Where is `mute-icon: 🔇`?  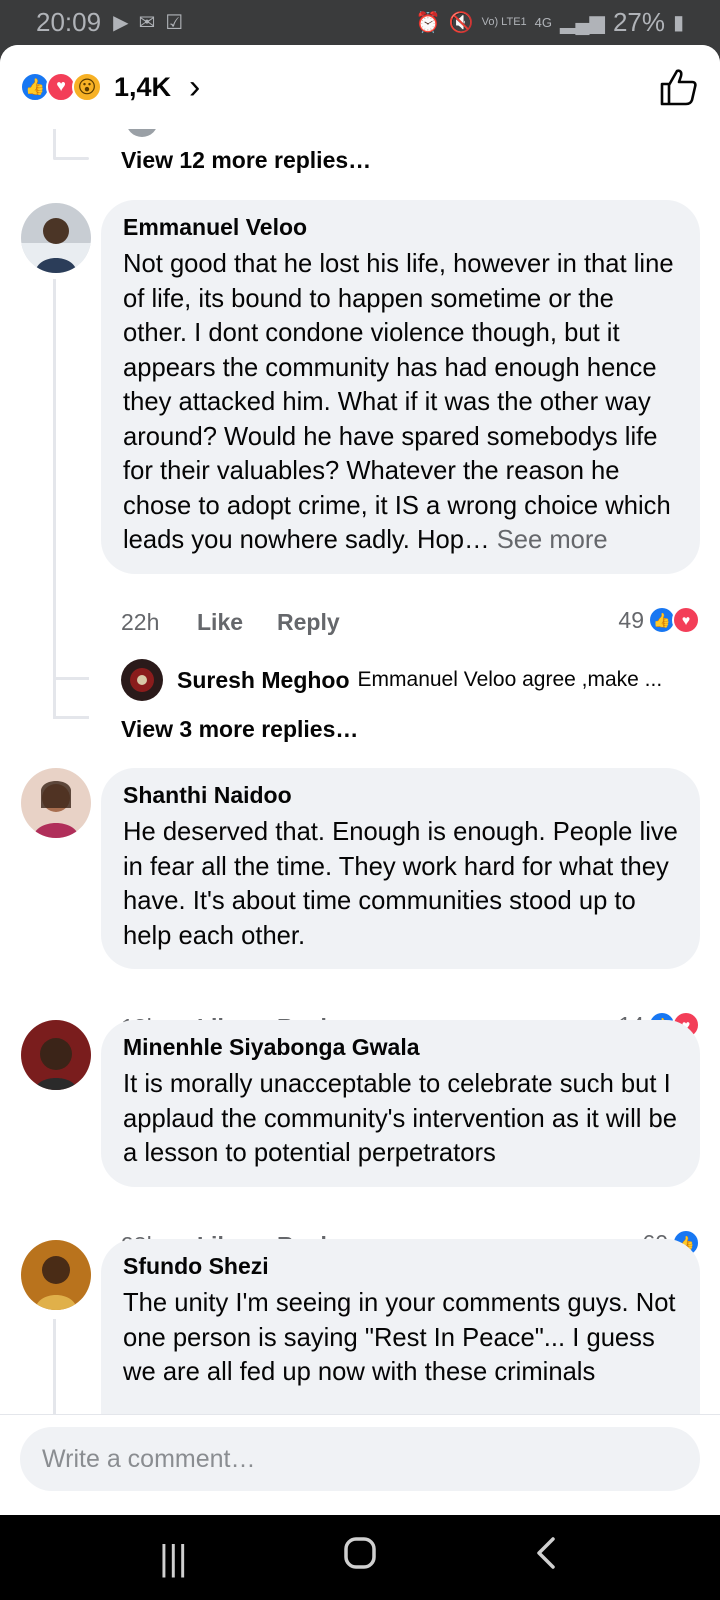 mute-icon: 🔇 is located at coordinates (461, 23).